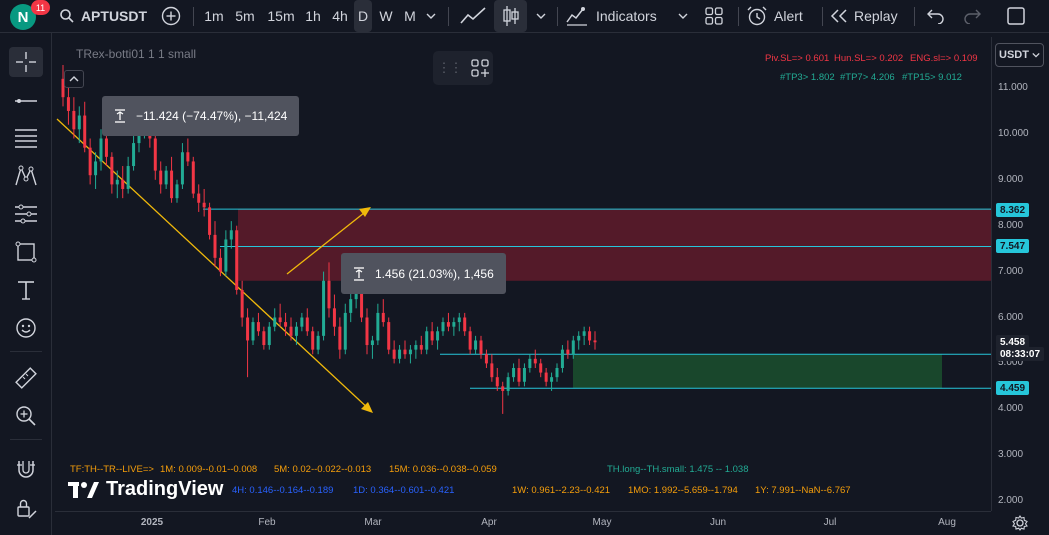  I want to click on interval-m-button: M, so click(410, 16).